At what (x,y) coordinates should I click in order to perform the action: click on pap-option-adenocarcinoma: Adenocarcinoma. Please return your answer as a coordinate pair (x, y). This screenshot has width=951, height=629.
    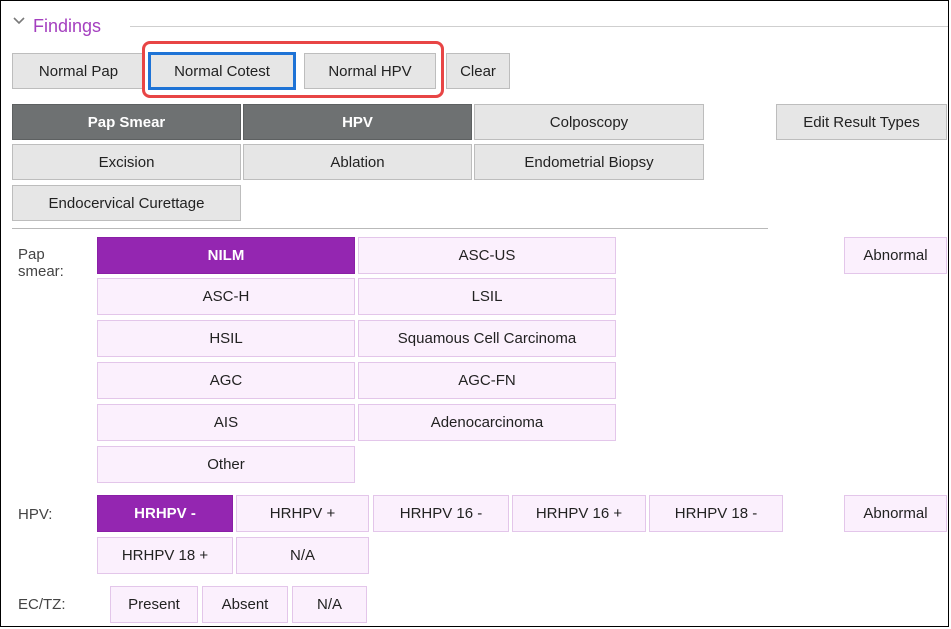
    Looking at the image, I should click on (487, 422).